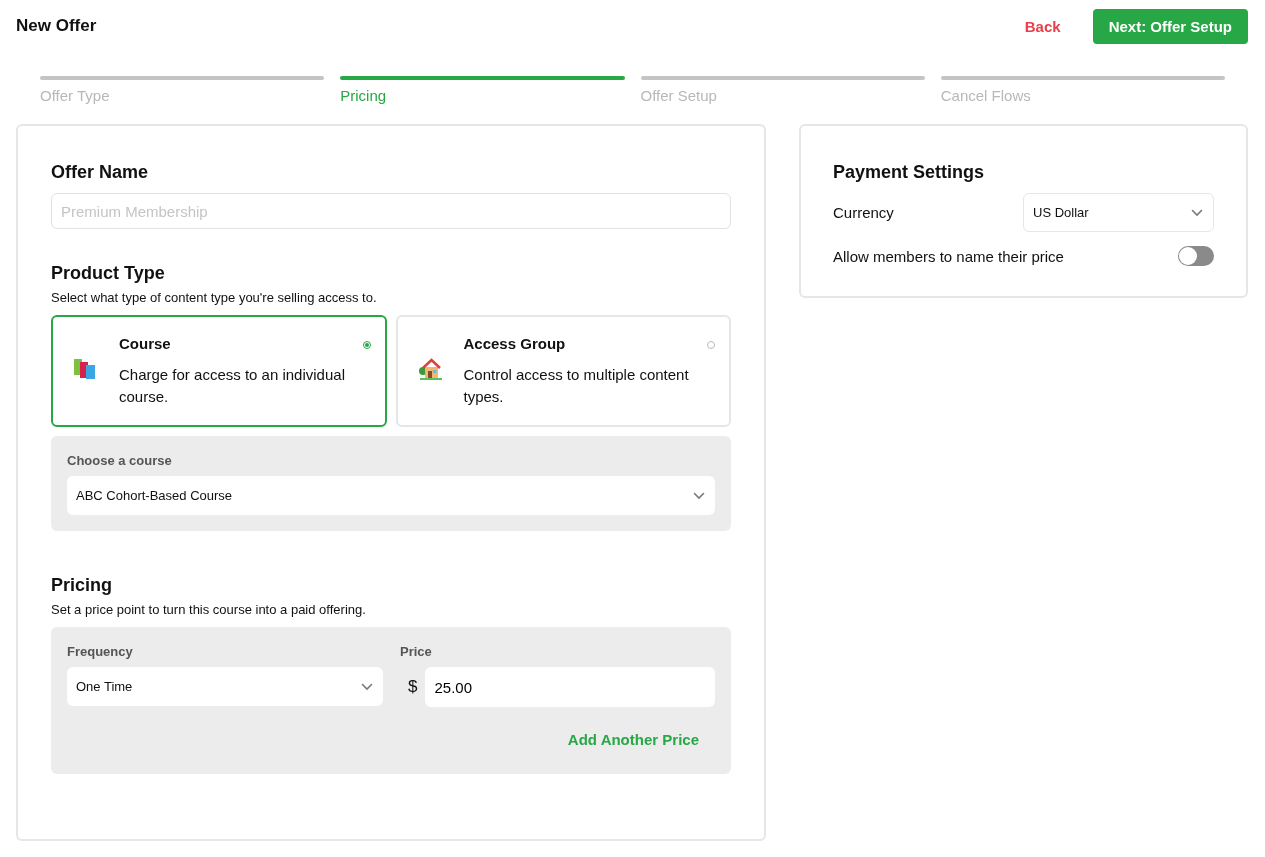 The height and width of the screenshot is (857, 1265). Describe the element at coordinates (108, 273) in the screenshot. I see `section-heading: Product Type` at that location.